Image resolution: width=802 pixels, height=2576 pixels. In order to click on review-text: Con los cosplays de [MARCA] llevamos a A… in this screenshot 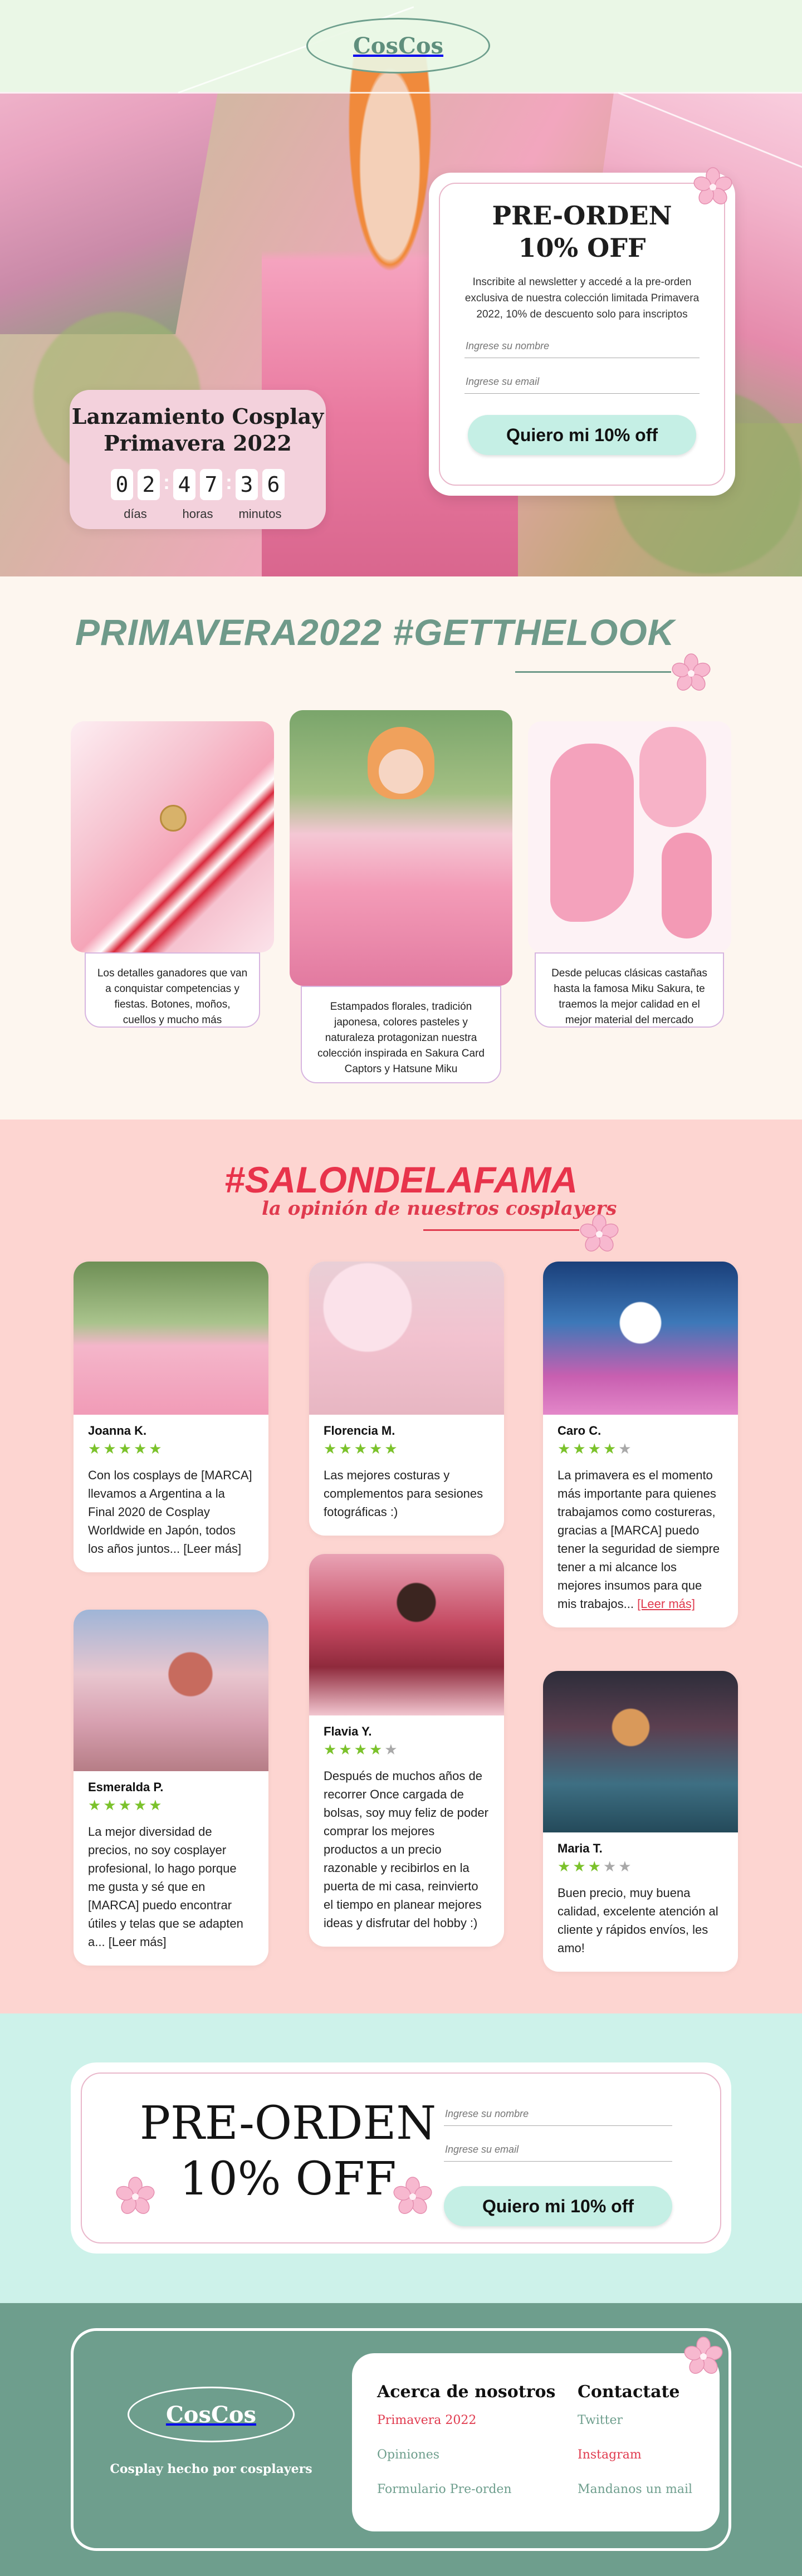, I will do `click(170, 1512)`.